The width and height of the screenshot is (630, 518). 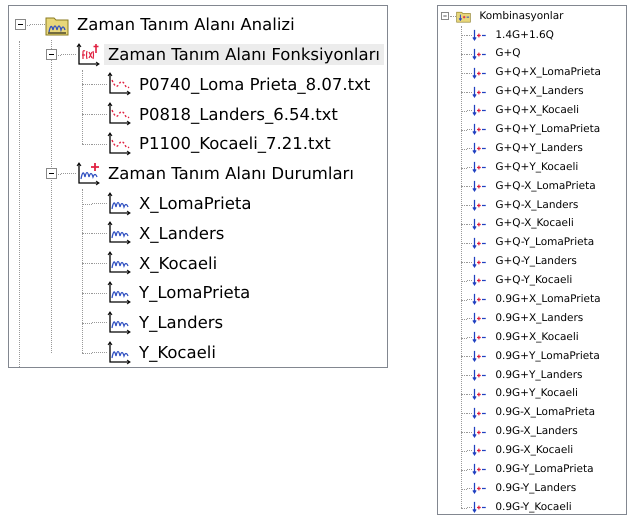 What do you see at coordinates (548, 73) in the screenshot?
I see `tree-item: G+Q+X_LomaPrieta` at bounding box center [548, 73].